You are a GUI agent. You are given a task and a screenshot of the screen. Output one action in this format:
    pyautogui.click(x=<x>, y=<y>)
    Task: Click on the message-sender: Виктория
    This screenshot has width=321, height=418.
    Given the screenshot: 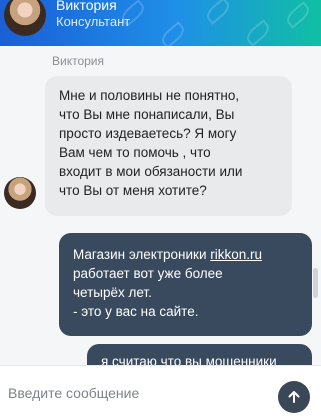 What is the action you would take?
    pyautogui.click(x=78, y=61)
    